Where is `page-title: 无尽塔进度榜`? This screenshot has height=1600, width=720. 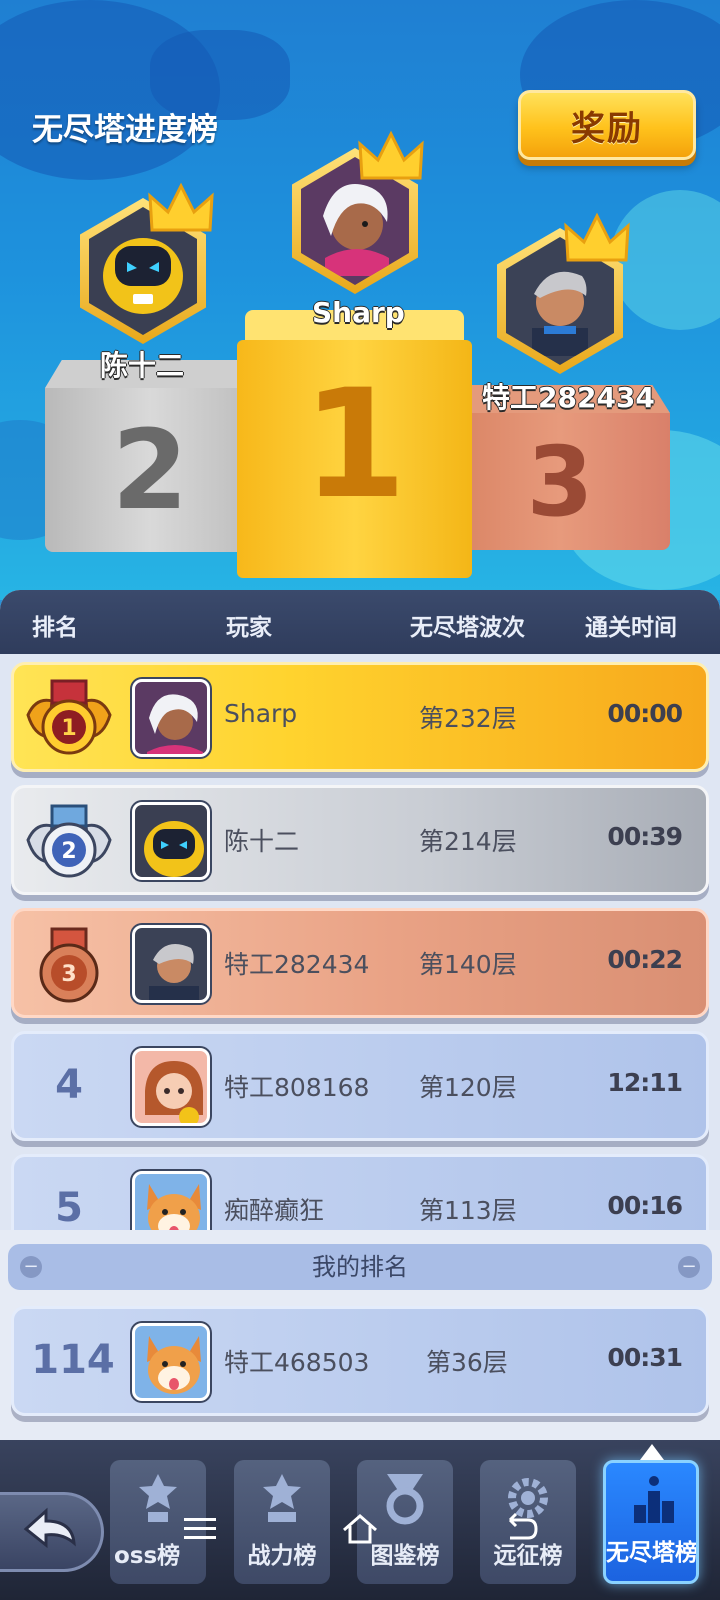
page-title: 无尽塔进度榜 is located at coordinates (125, 130).